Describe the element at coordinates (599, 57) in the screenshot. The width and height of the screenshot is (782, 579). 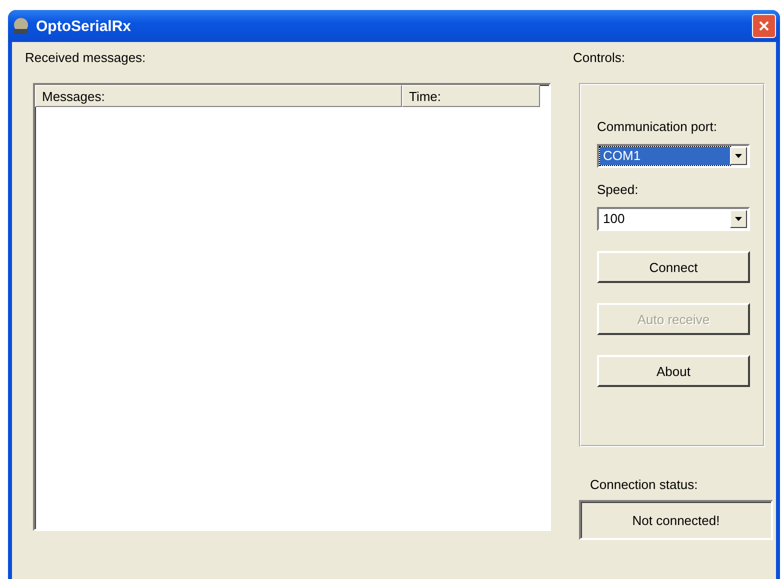
I see `section-label: Controls:` at that location.